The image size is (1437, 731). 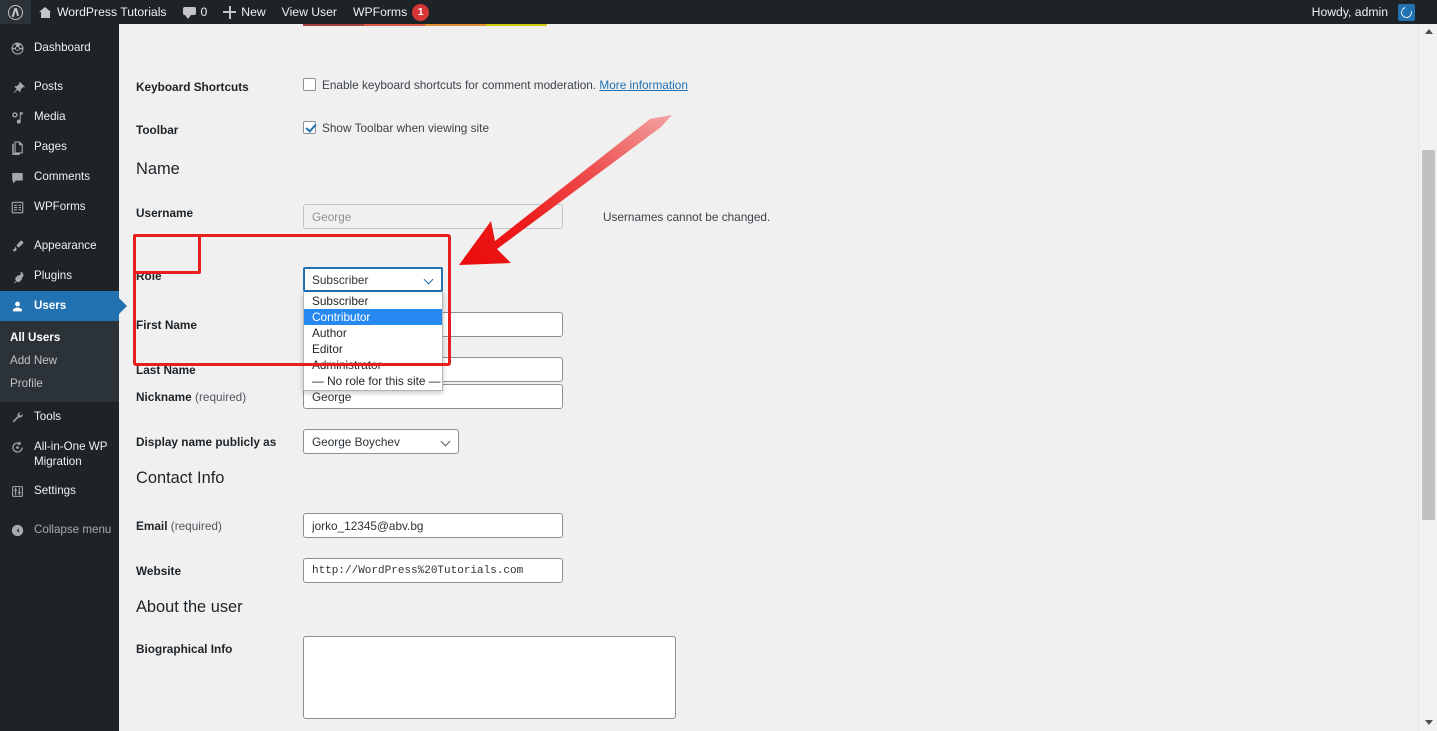 I want to click on sidebar-item-tools: Tools, so click(x=59, y=417).